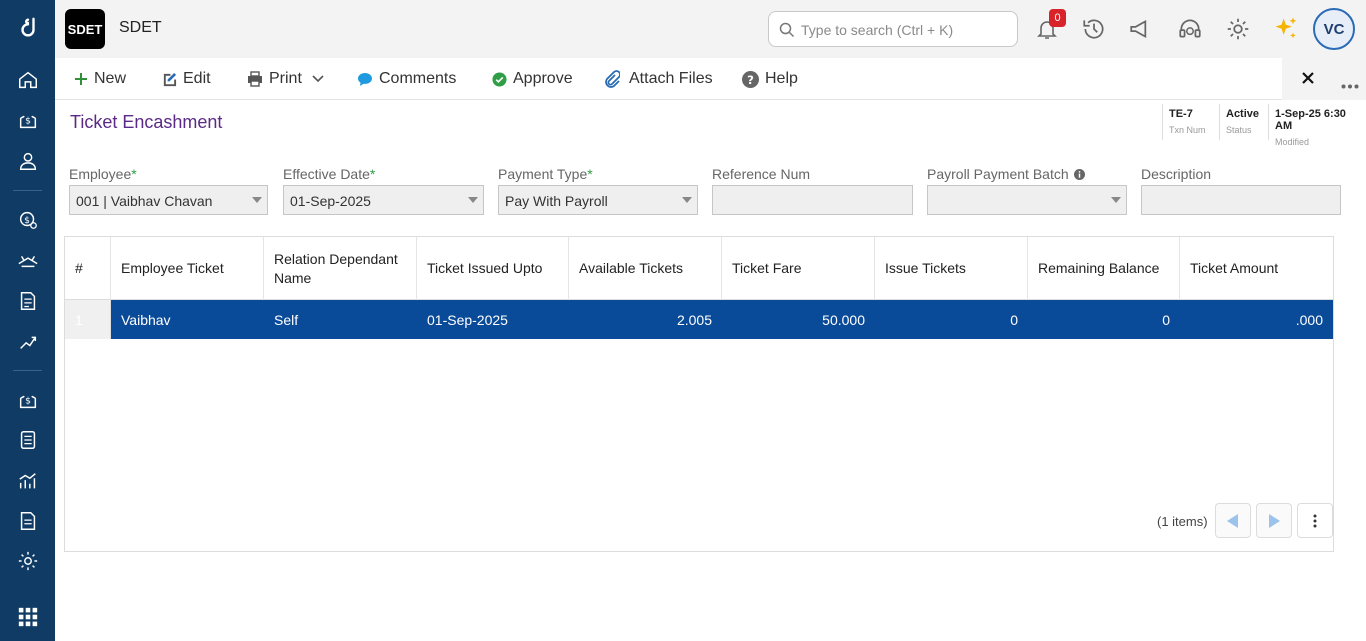  I want to click on payroll-icon: $, so click(28, 120).